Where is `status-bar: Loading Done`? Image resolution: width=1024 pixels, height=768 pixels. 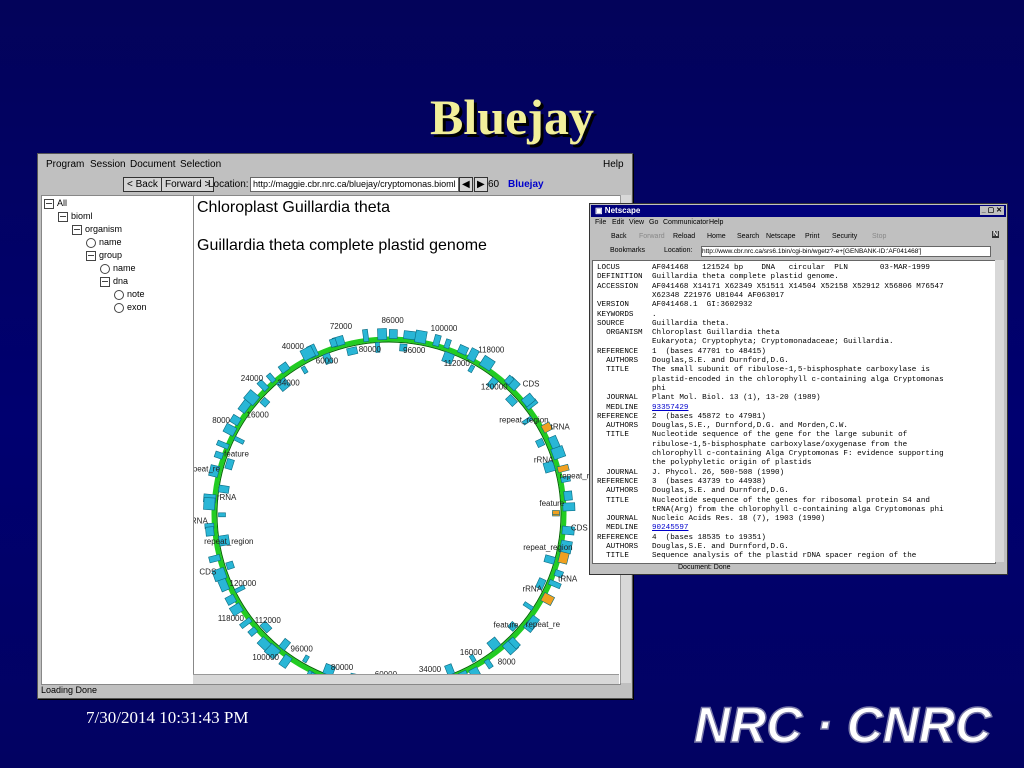
status-bar: Loading Done is located at coordinates (69, 690).